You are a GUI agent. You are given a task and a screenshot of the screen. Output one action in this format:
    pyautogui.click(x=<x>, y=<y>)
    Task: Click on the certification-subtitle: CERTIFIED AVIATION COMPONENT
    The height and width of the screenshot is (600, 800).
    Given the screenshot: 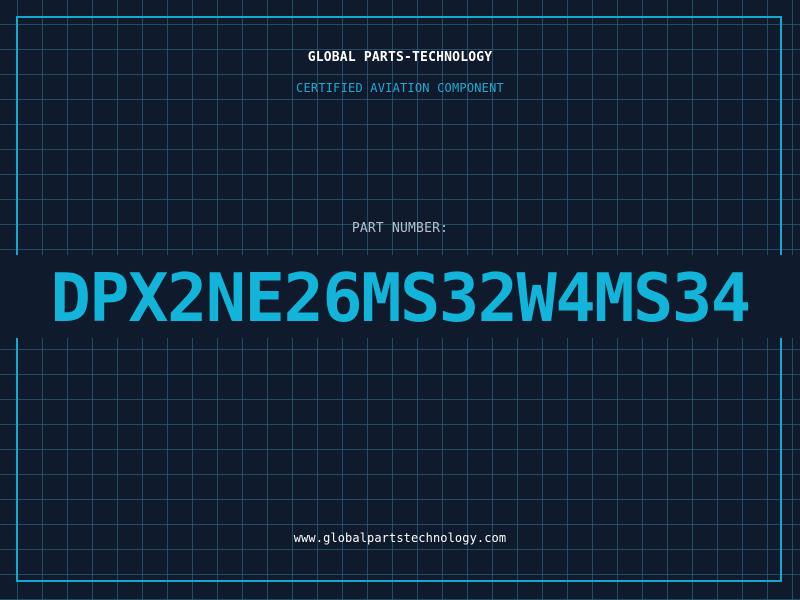 What is the action you would take?
    pyautogui.click(x=400, y=88)
    